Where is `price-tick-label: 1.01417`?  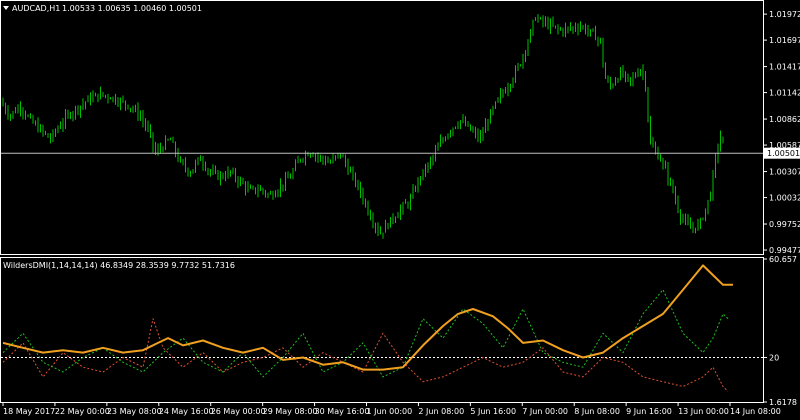 price-tick-label: 1.01417 is located at coordinates (784, 67).